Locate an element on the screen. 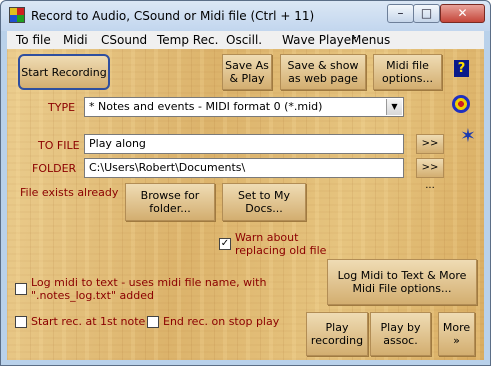  app-icon is located at coordinates (17, 15).